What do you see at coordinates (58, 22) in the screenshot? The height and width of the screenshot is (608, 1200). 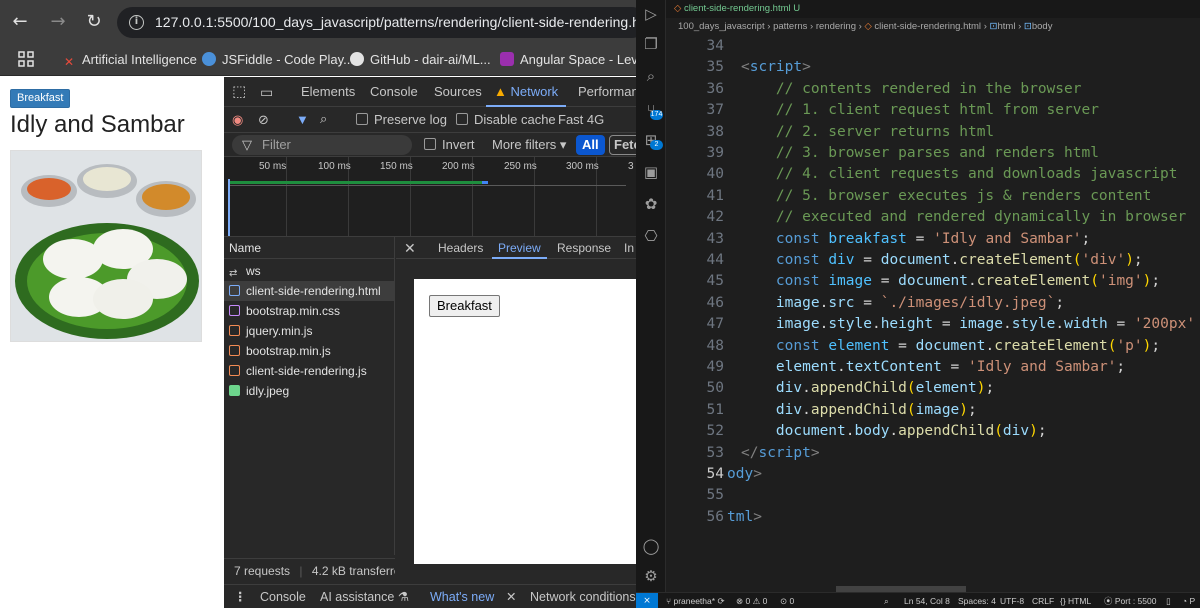 I see `forward-icon: →` at bounding box center [58, 22].